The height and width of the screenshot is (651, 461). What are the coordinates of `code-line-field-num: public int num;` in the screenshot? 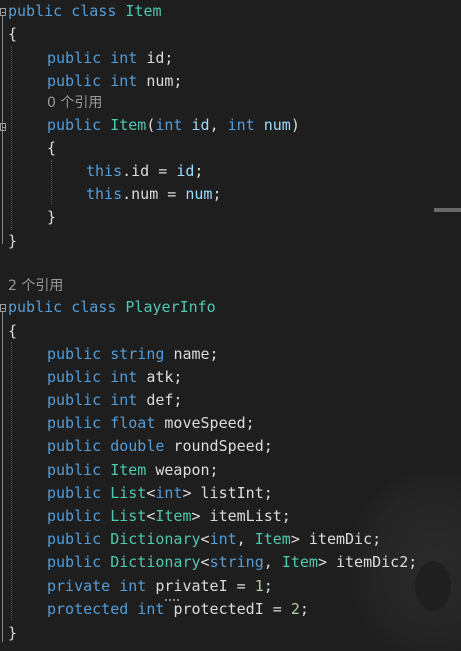 It's located at (114, 81).